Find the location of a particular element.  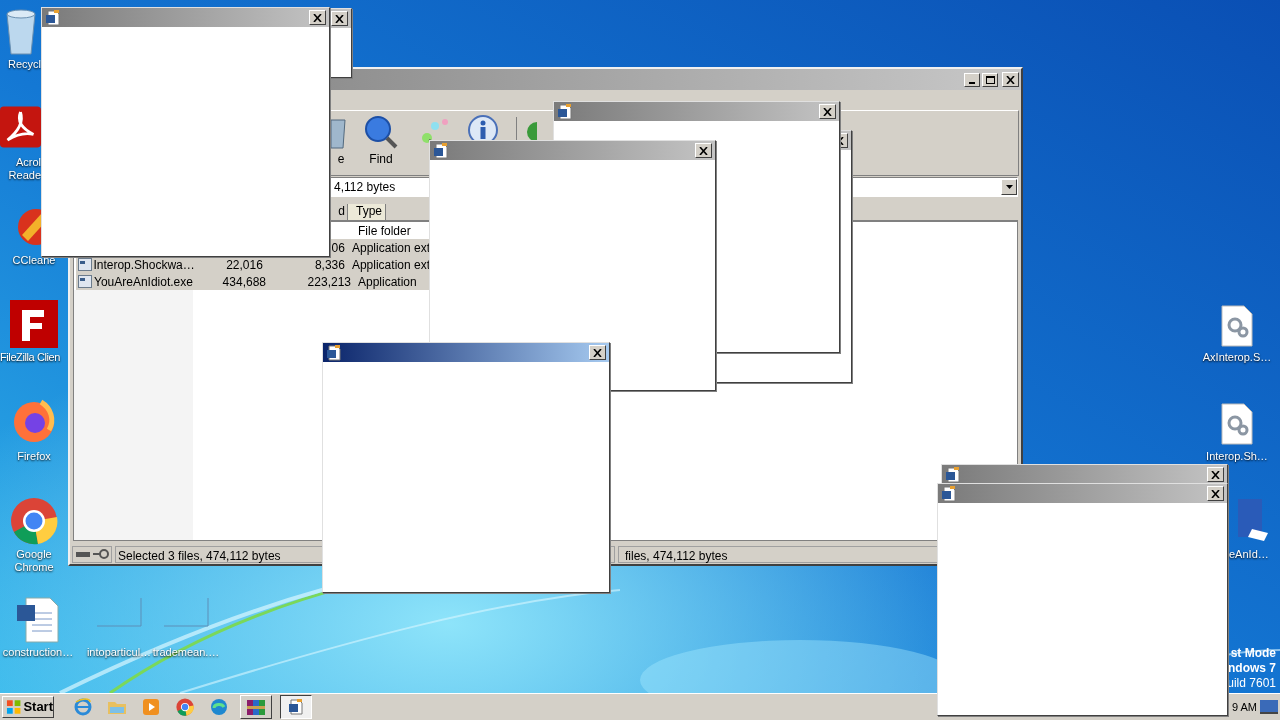

books-icon is located at coordinates (256, 707).